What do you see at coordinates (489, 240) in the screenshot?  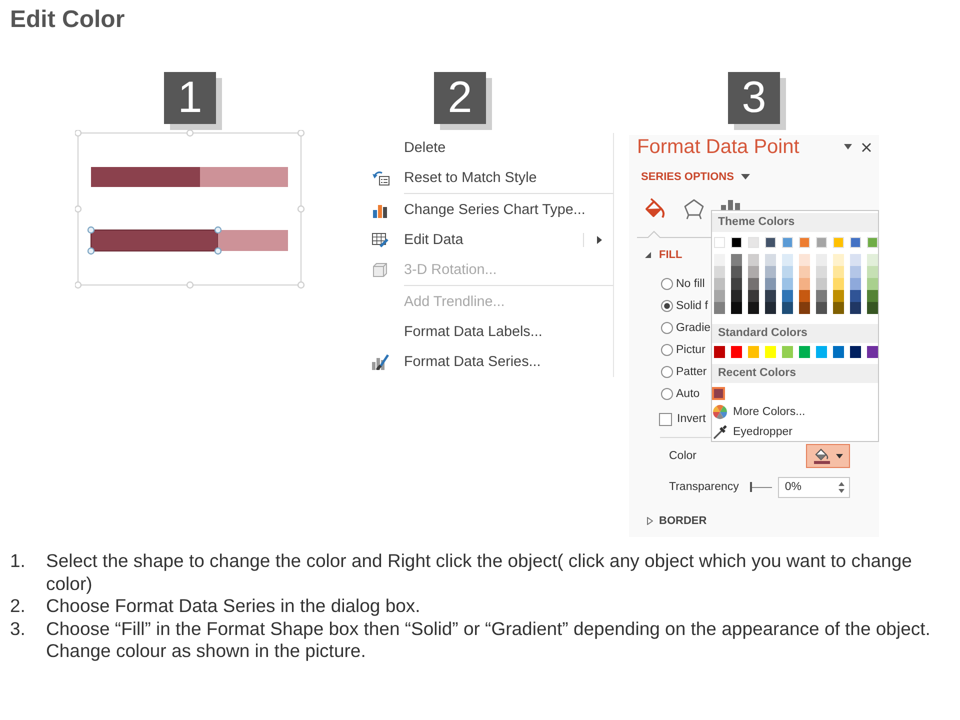 I see `menu-item: Edit Data` at bounding box center [489, 240].